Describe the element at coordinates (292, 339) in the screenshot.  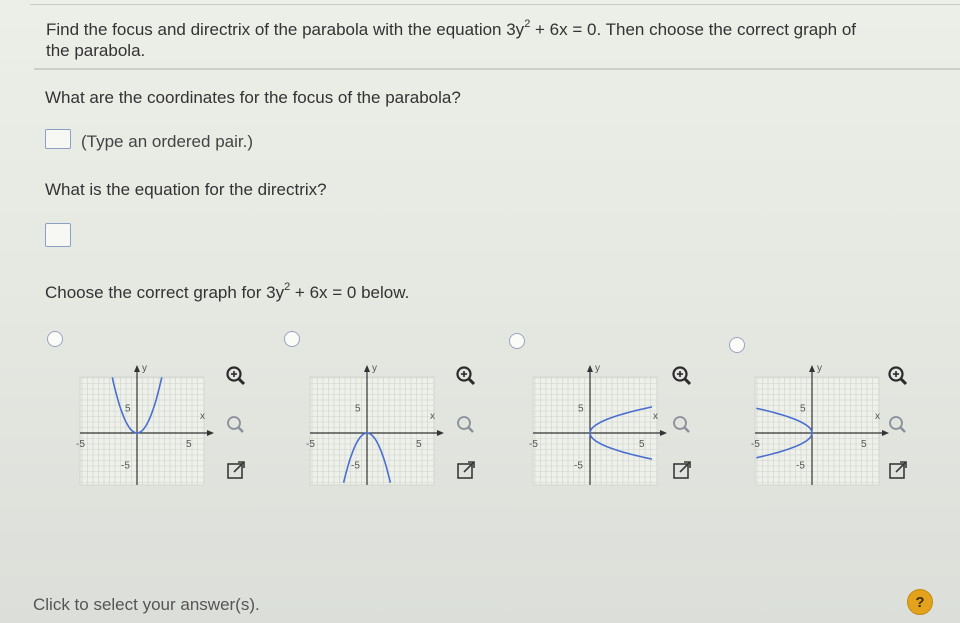
I see `graph-option-2-radio` at that location.